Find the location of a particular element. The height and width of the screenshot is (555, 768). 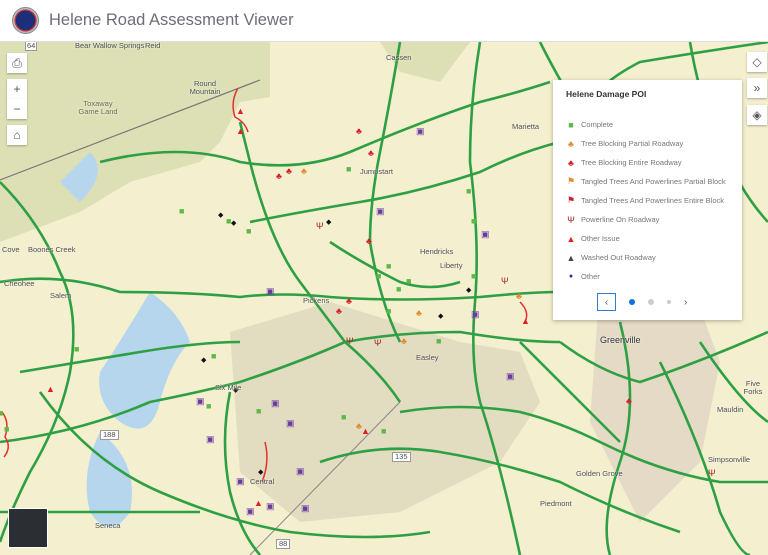

legend-label: Powerline On Roadway is located at coordinates (620, 219).